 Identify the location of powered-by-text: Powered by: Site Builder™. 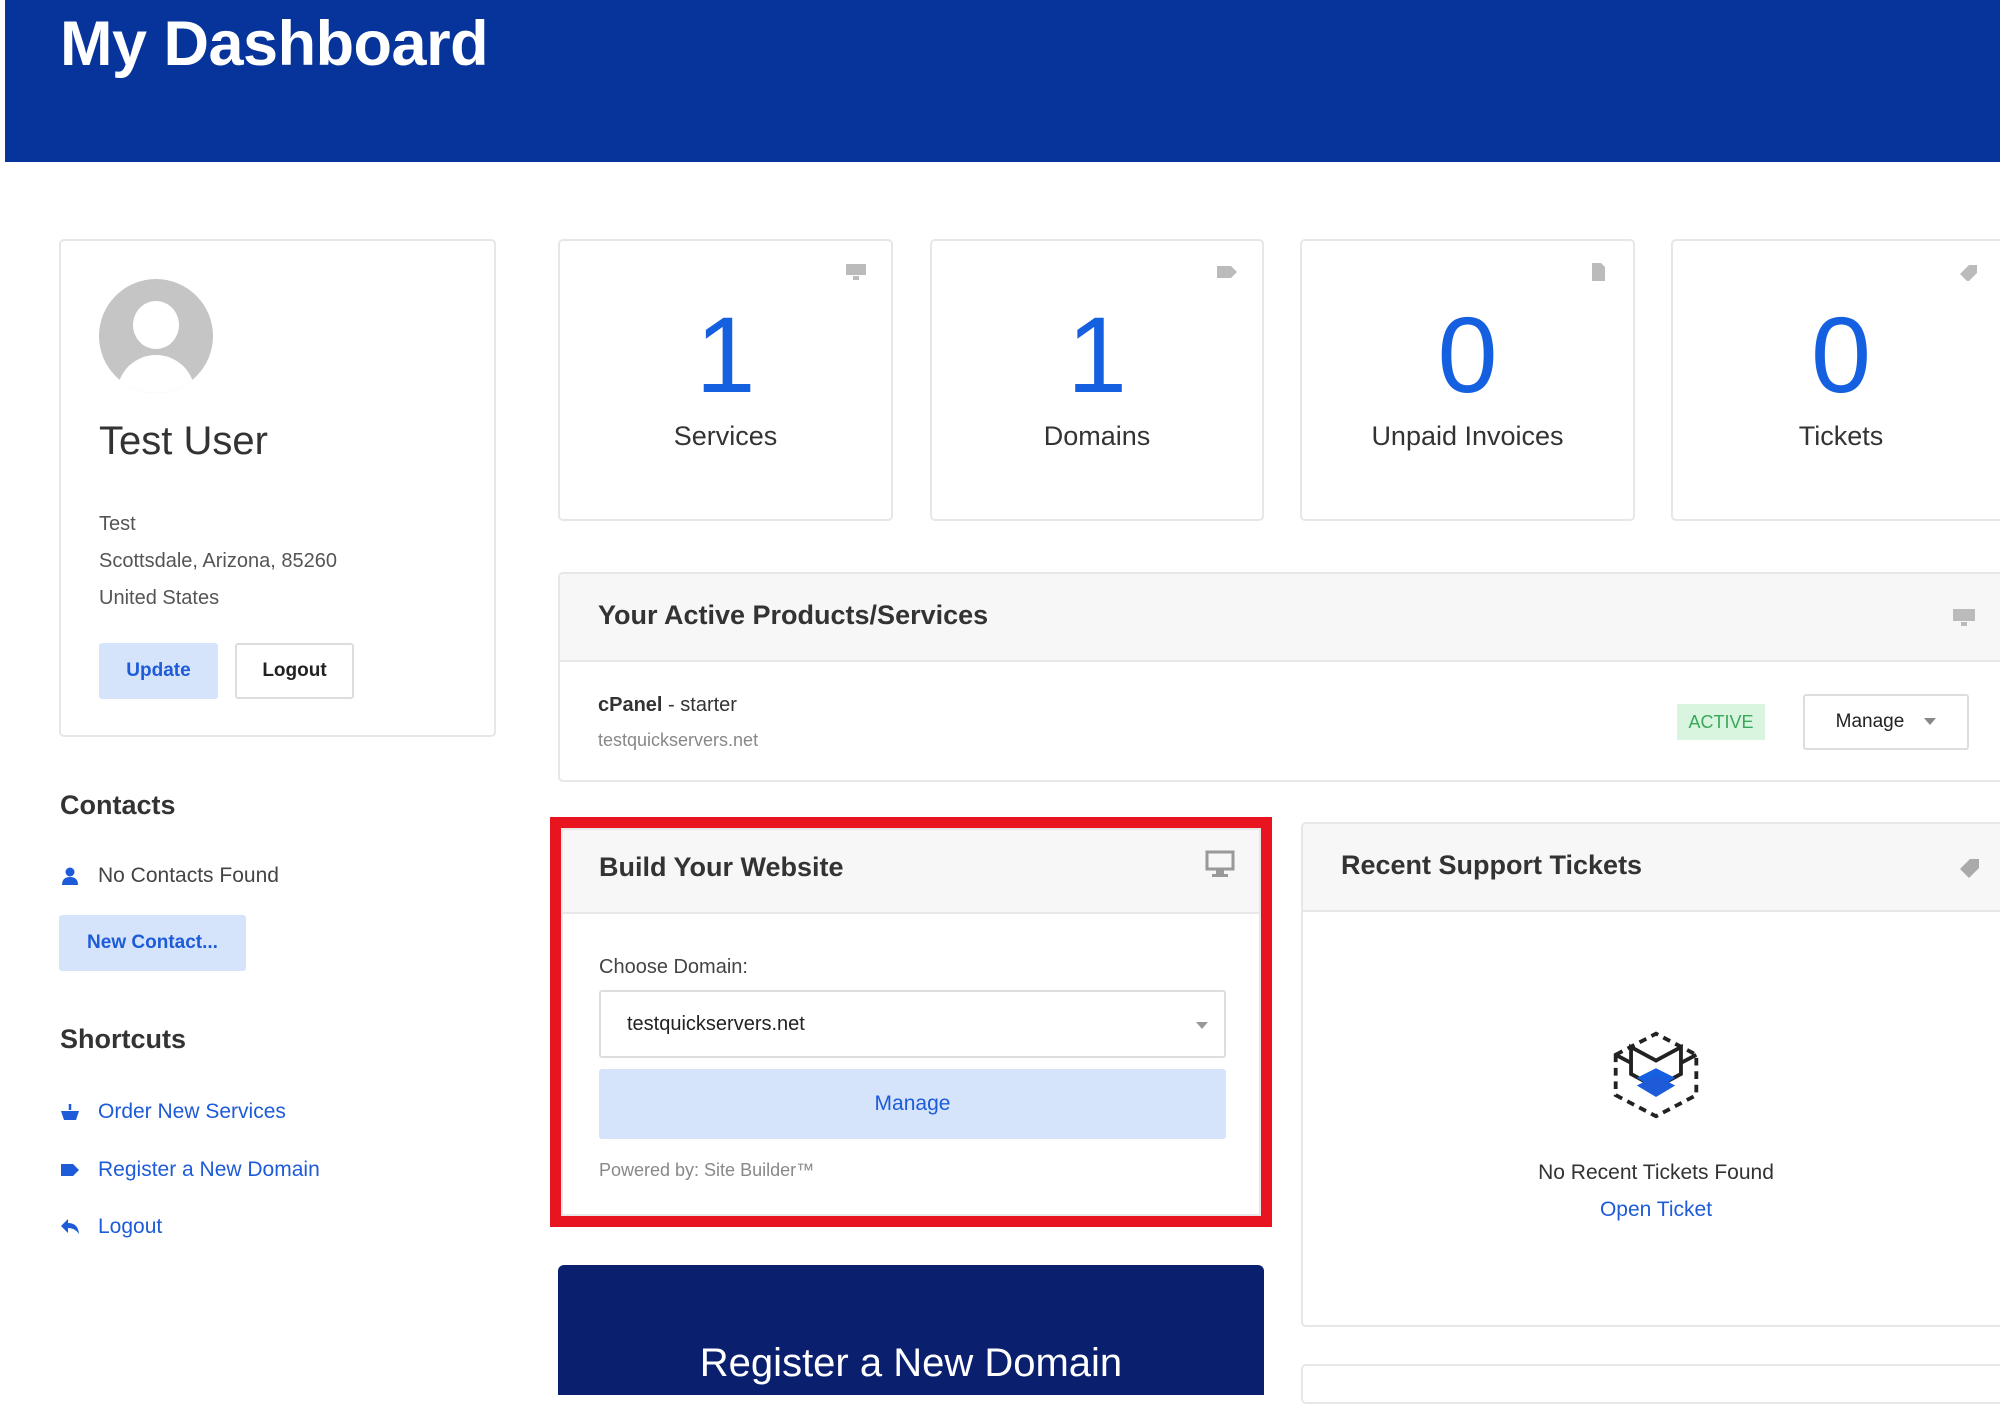
(707, 1170).